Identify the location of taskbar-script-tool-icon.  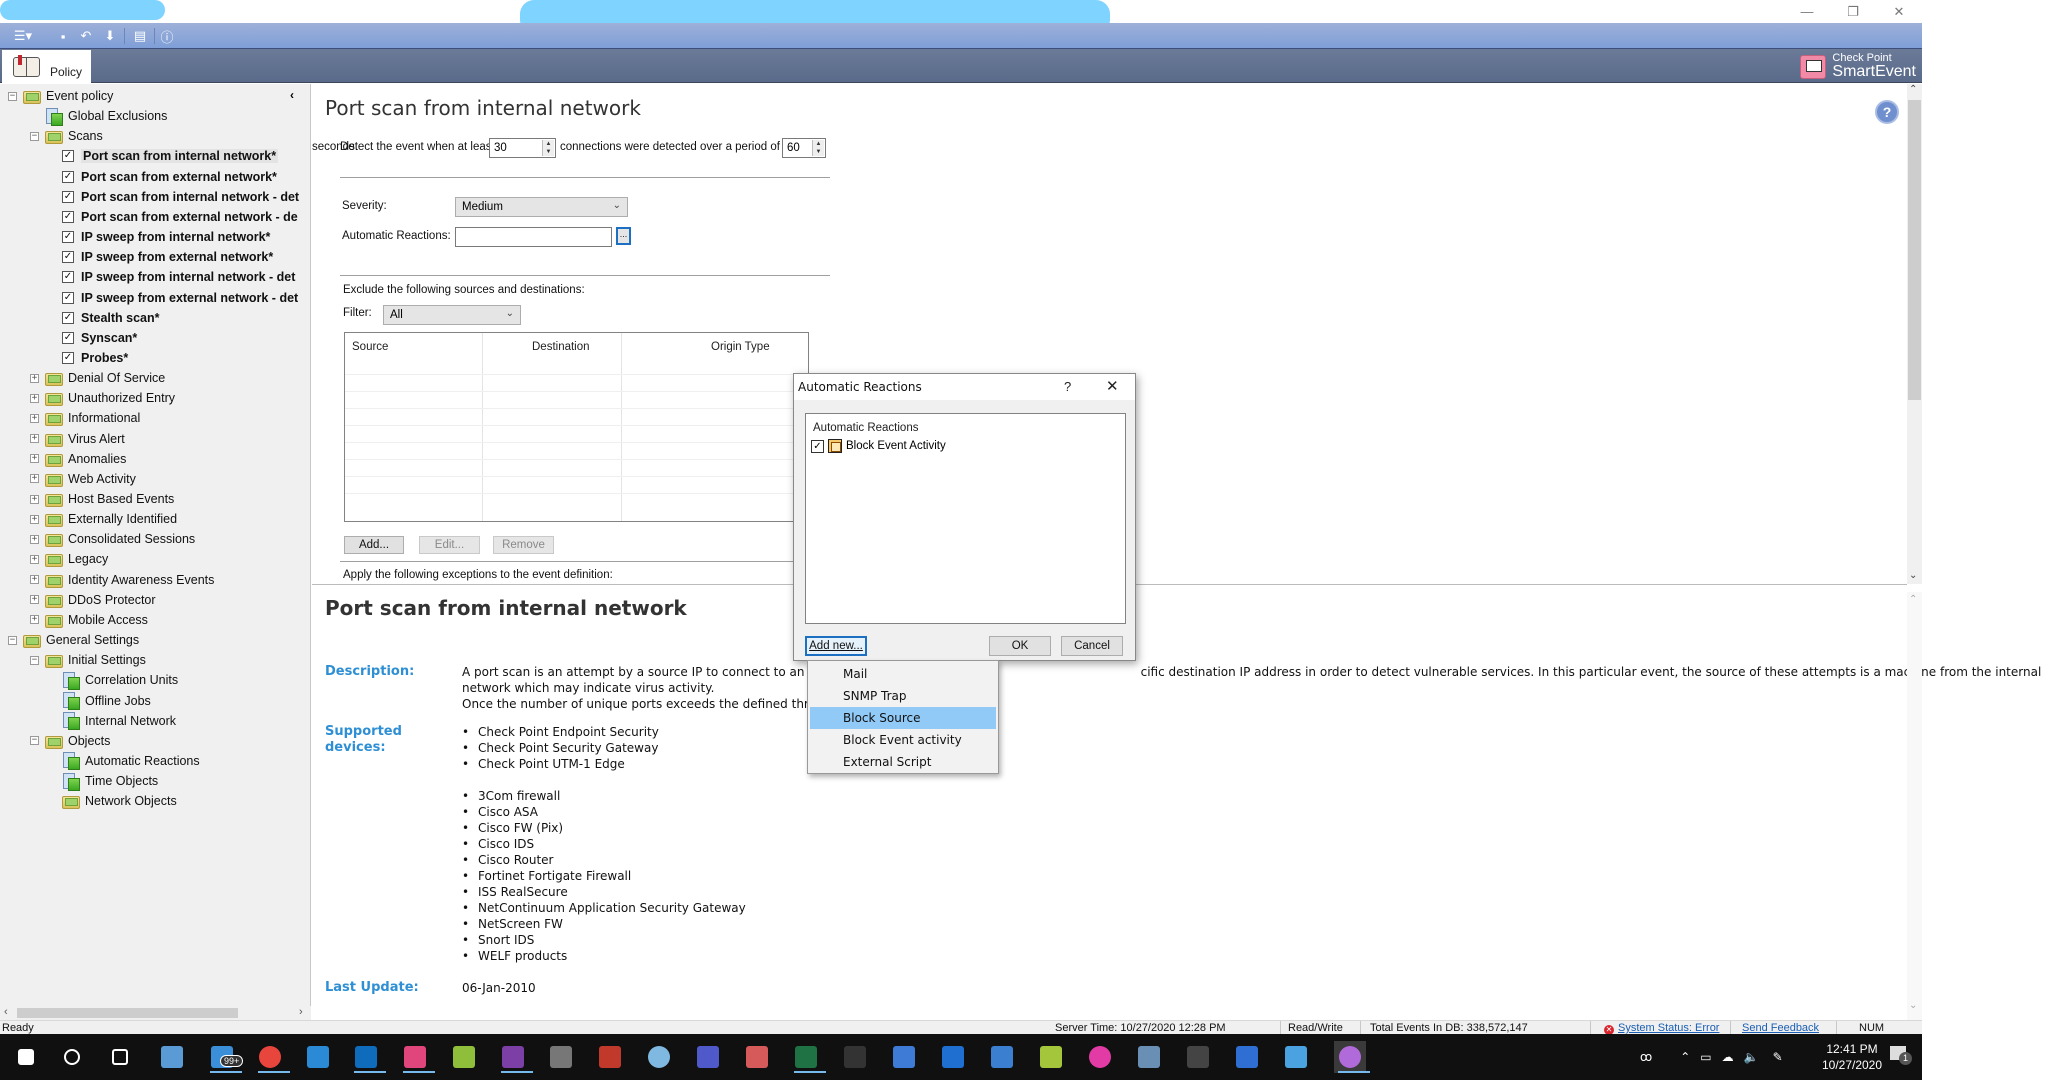
(1051, 1057).